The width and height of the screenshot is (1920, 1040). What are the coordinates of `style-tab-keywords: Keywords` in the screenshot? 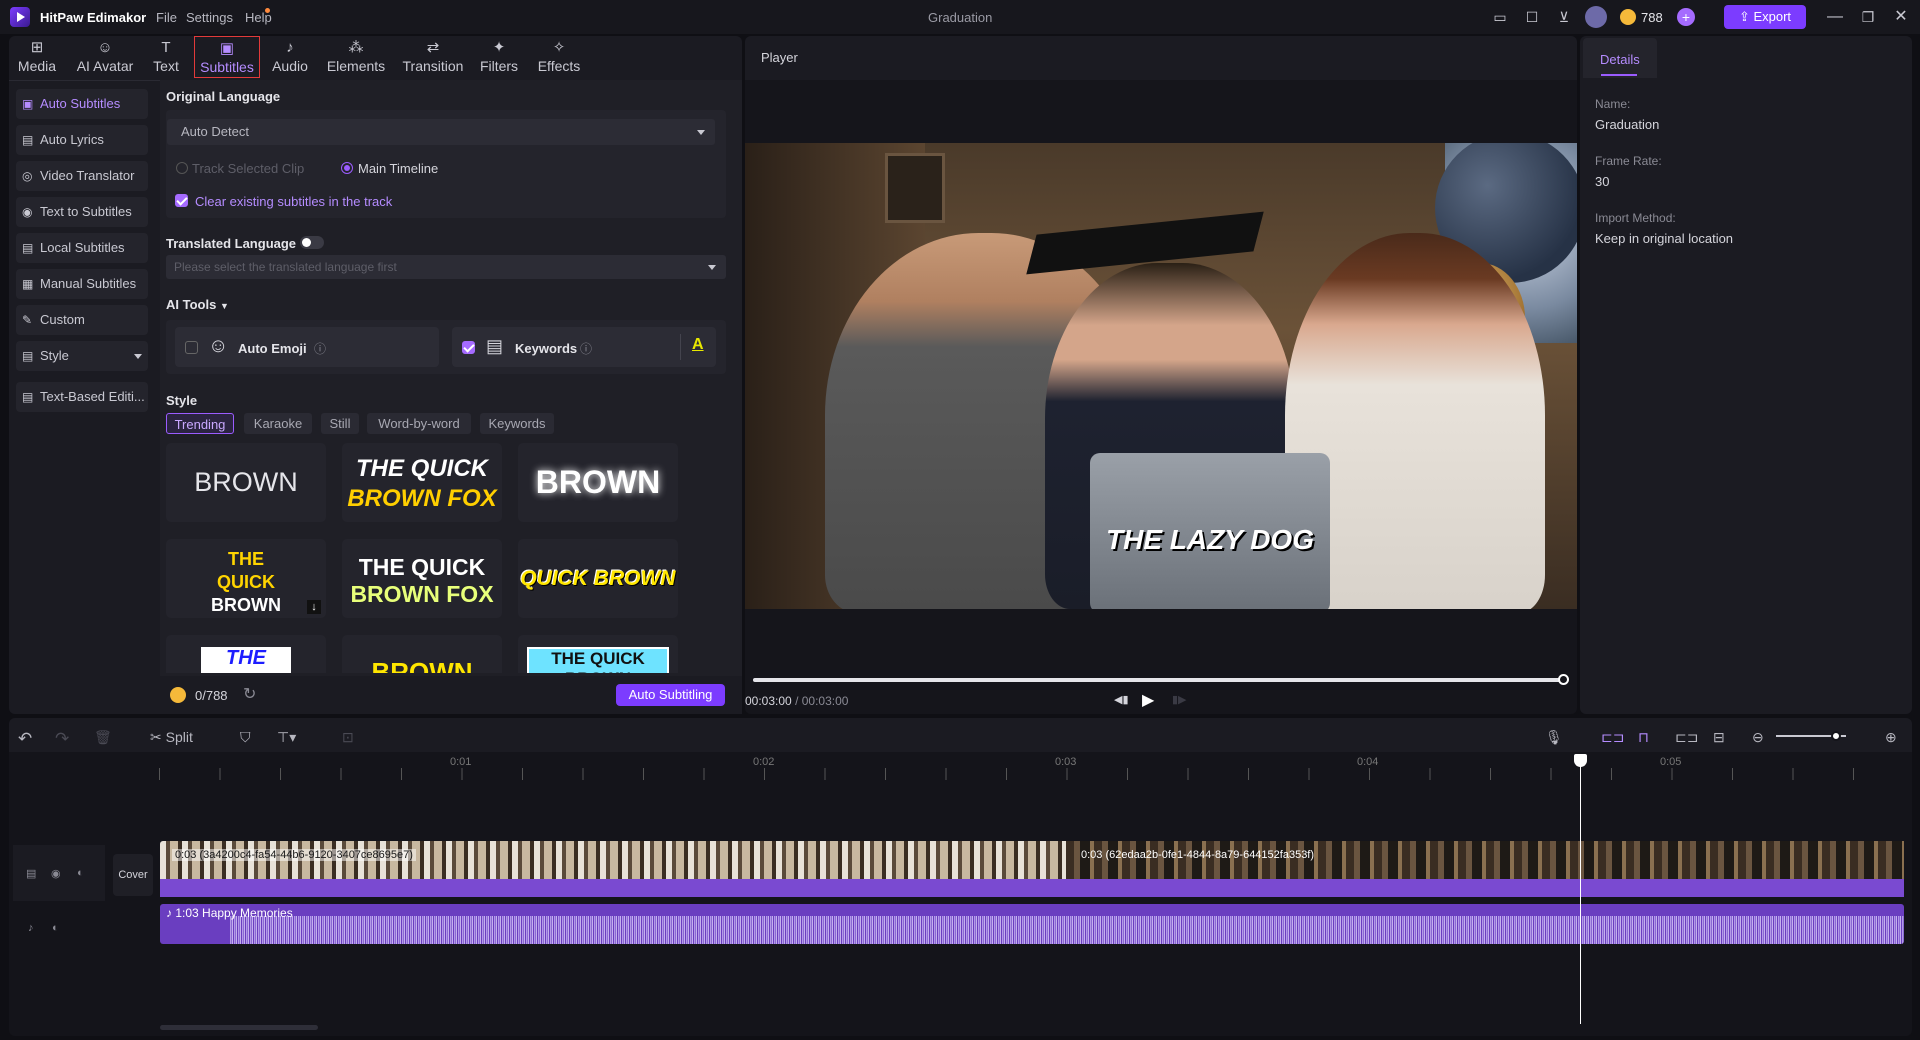 It's located at (517, 423).